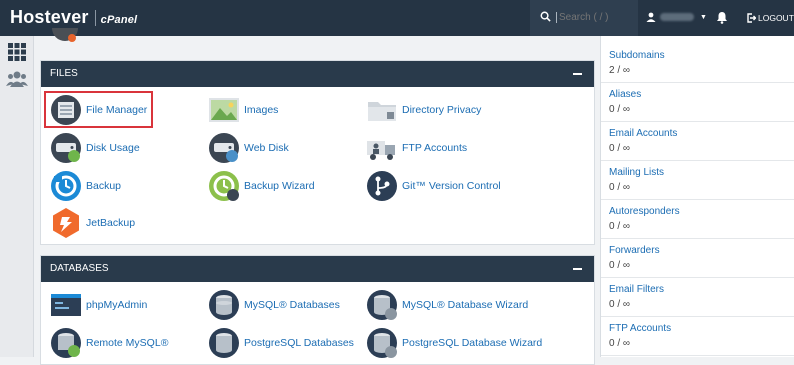 The image size is (794, 365). I want to click on directory-privacy-link: Directory Privacy, so click(423, 110).